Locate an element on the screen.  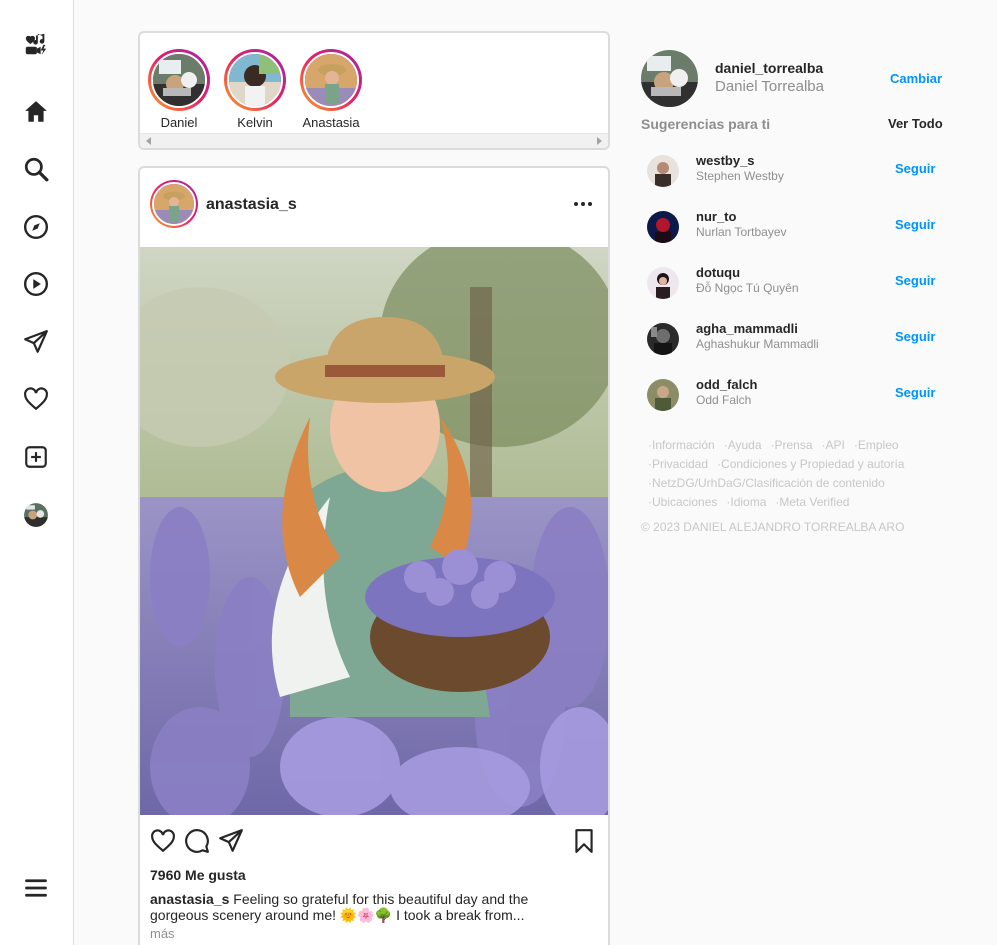
suggestion-item: dotuqu Đỗ Ngọc Tú Quyên Seguir is located at coordinates (795, 283).